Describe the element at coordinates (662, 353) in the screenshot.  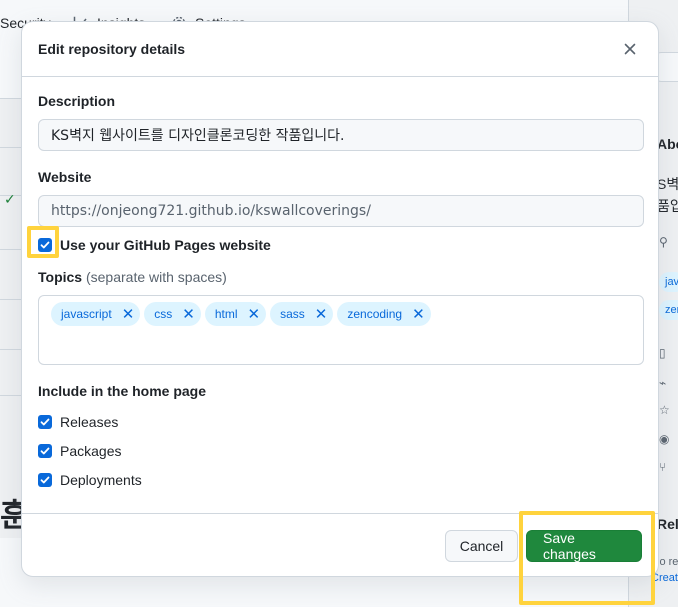
I see `book-icon: ▯` at that location.